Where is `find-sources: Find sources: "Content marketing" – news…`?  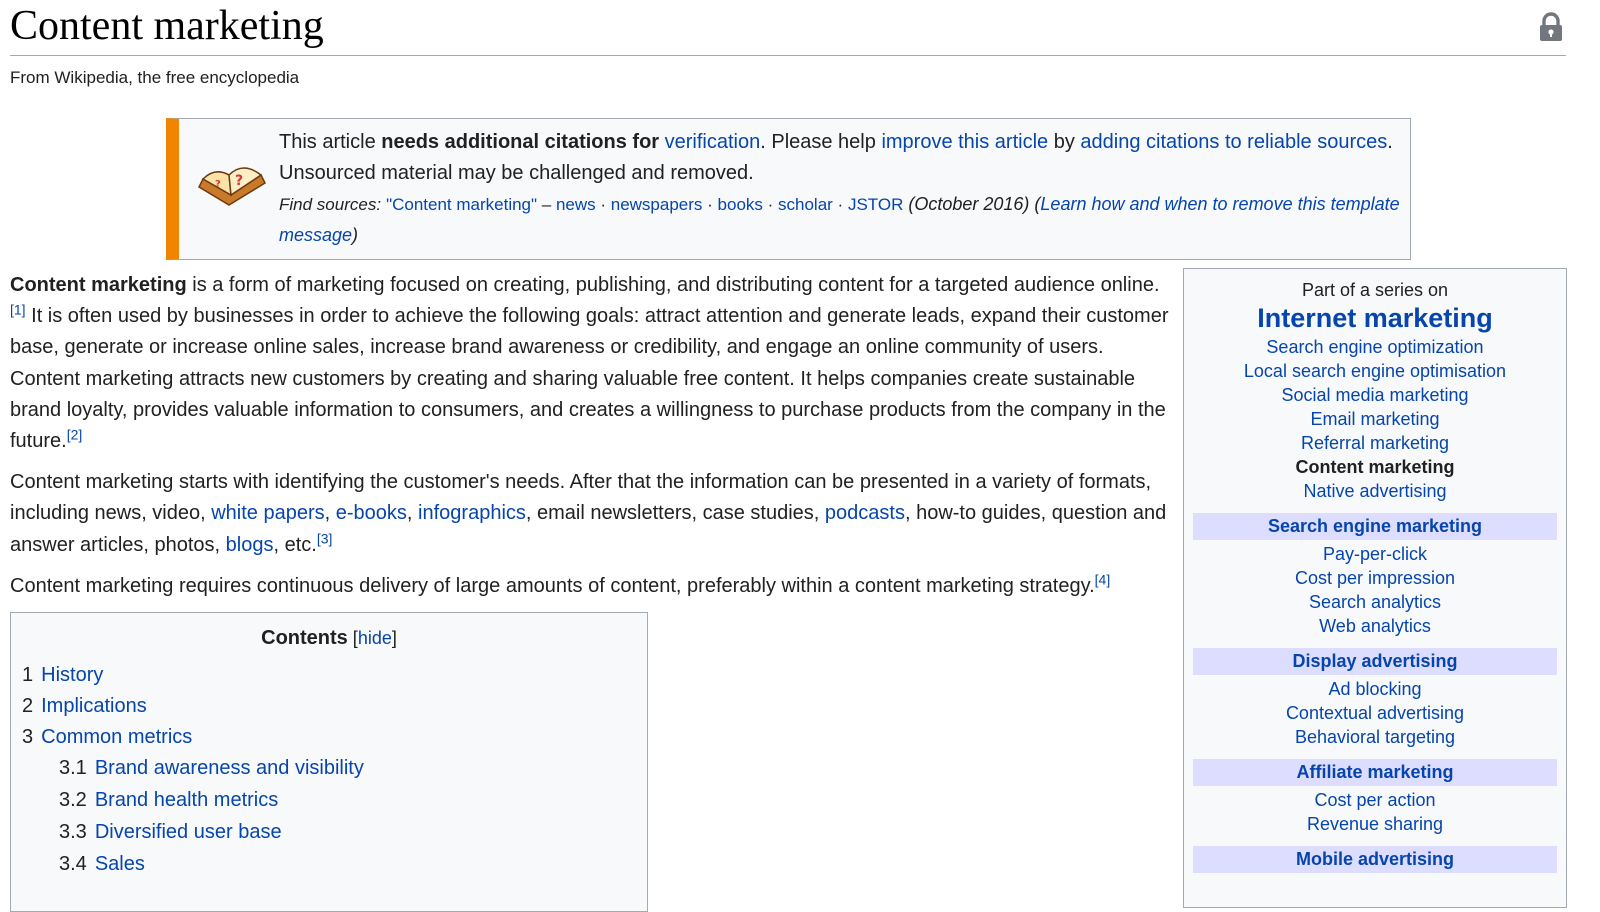 find-sources: Find sources: "Content marketing" – news… is located at coordinates (841, 220).